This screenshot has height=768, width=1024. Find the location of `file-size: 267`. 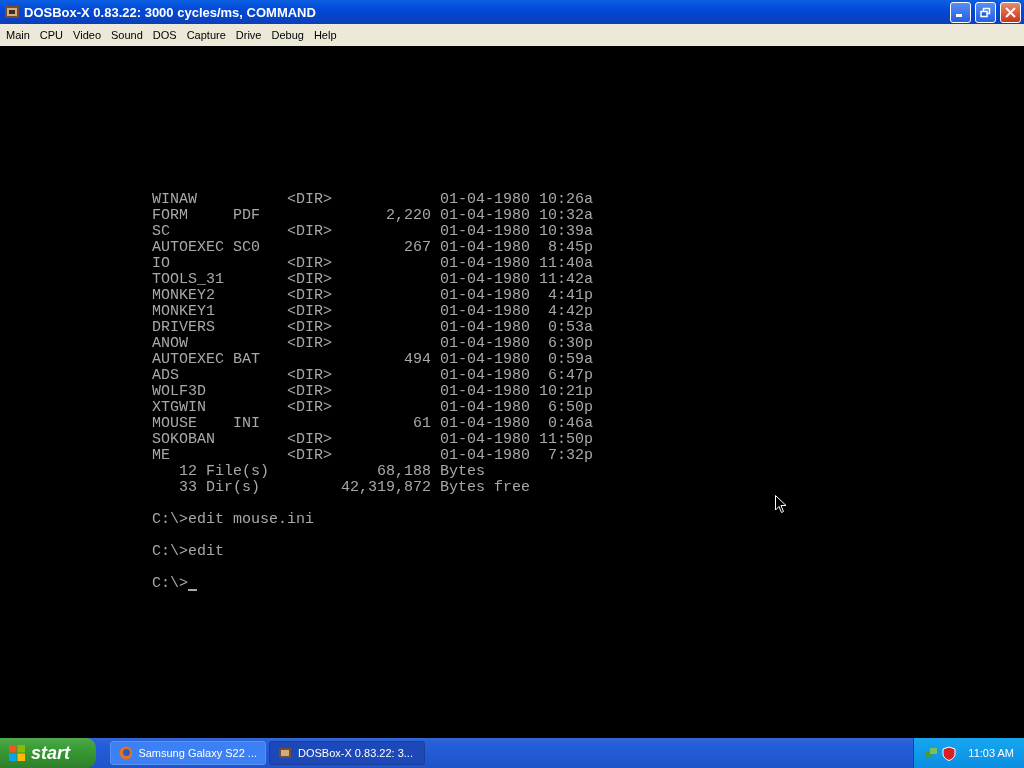

file-size: 267 is located at coordinates (417, 247).